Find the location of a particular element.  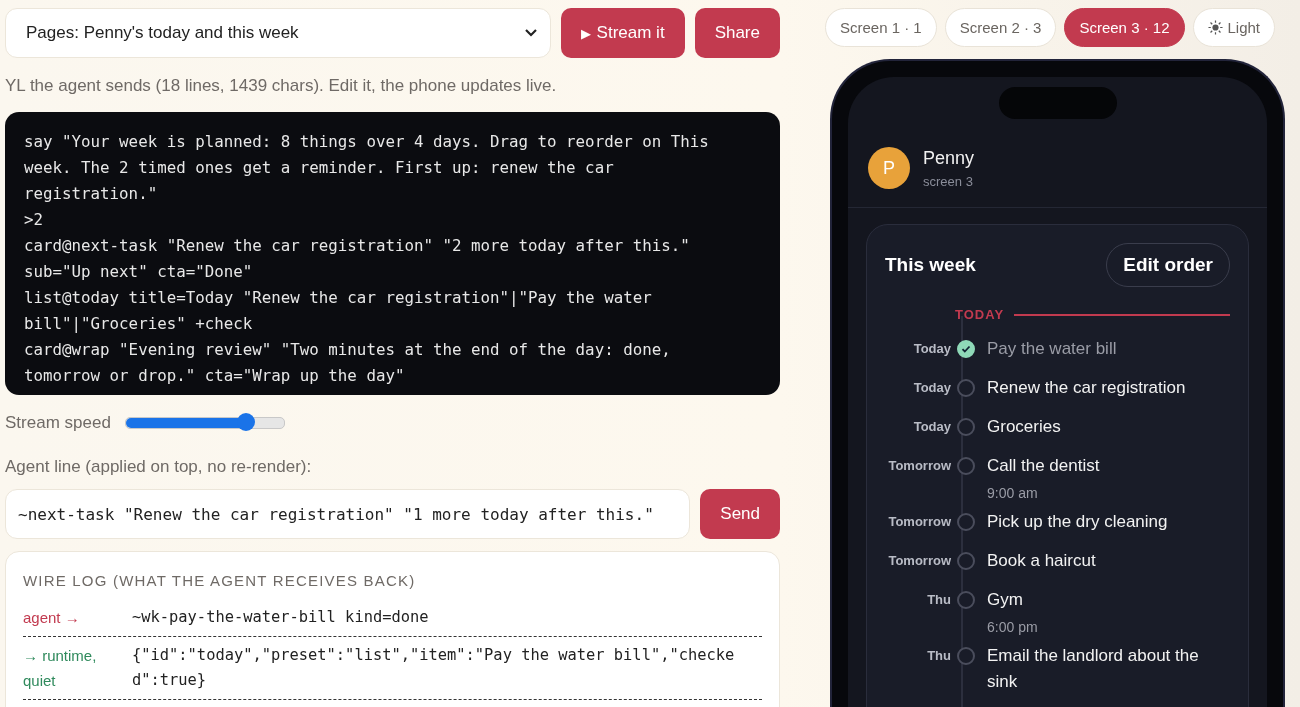

task-title: Pick up the dry cleaning is located at coordinates (1078, 522).